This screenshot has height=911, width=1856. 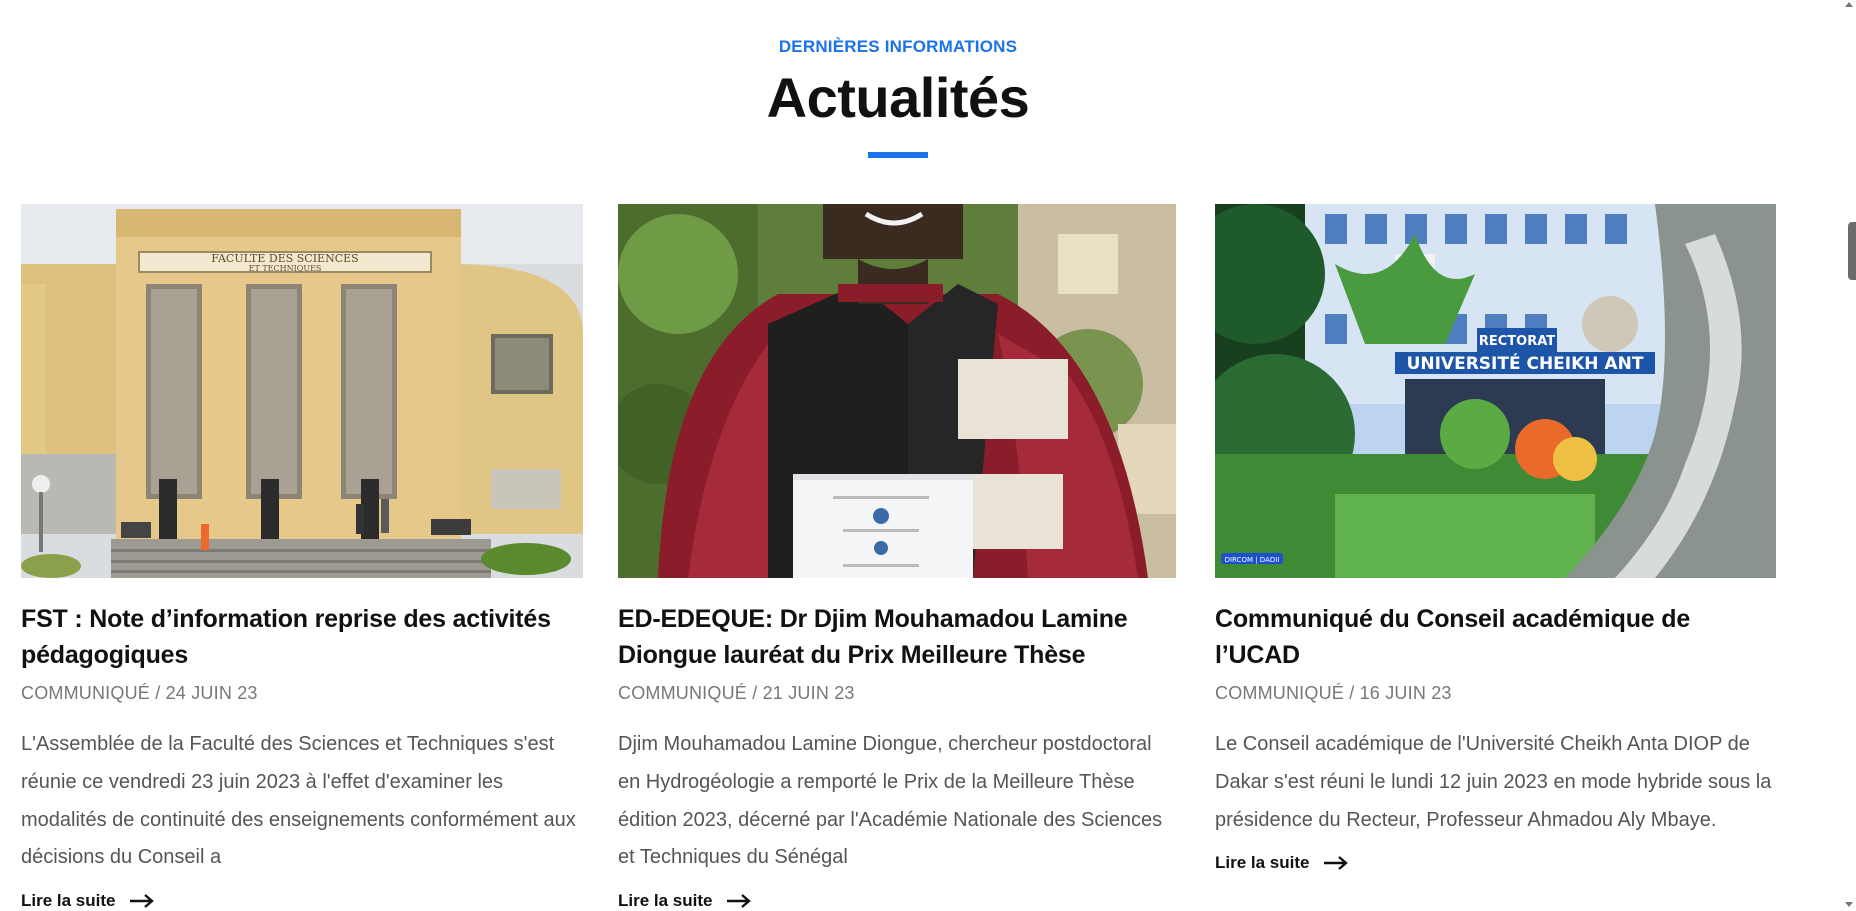 What do you see at coordinates (1849, 904) in the screenshot?
I see `scroll-down-arrow-icon` at bounding box center [1849, 904].